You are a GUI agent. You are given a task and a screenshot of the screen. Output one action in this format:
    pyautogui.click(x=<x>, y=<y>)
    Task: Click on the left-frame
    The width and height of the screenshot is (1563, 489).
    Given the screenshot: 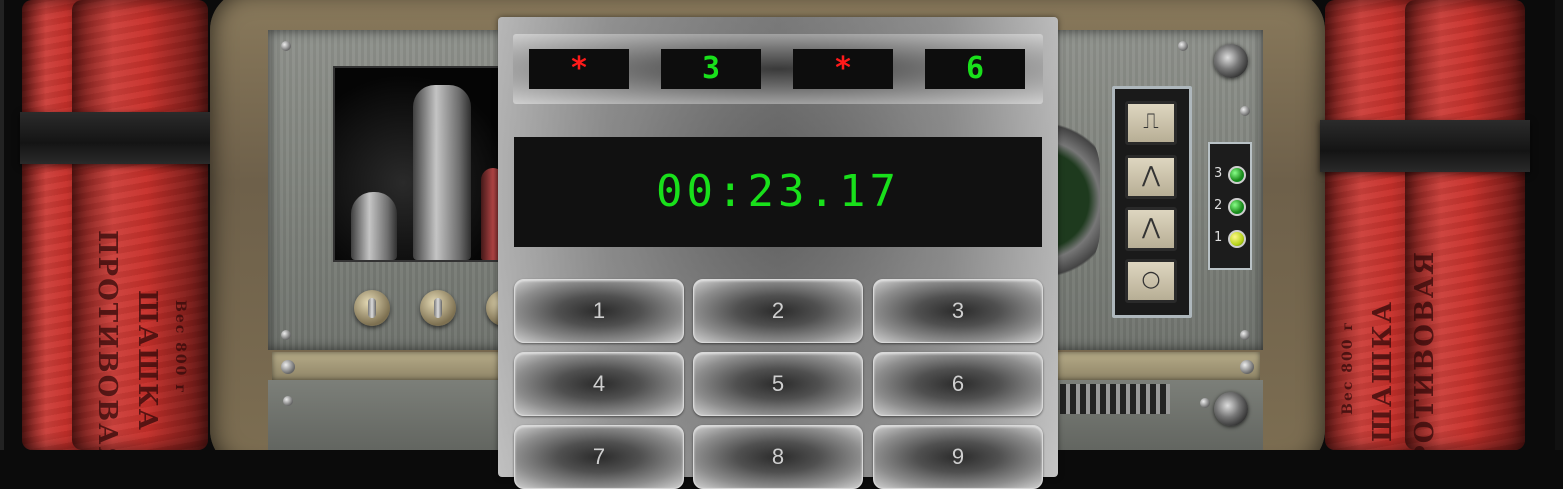 What is the action you would take?
    pyautogui.click(x=2, y=225)
    